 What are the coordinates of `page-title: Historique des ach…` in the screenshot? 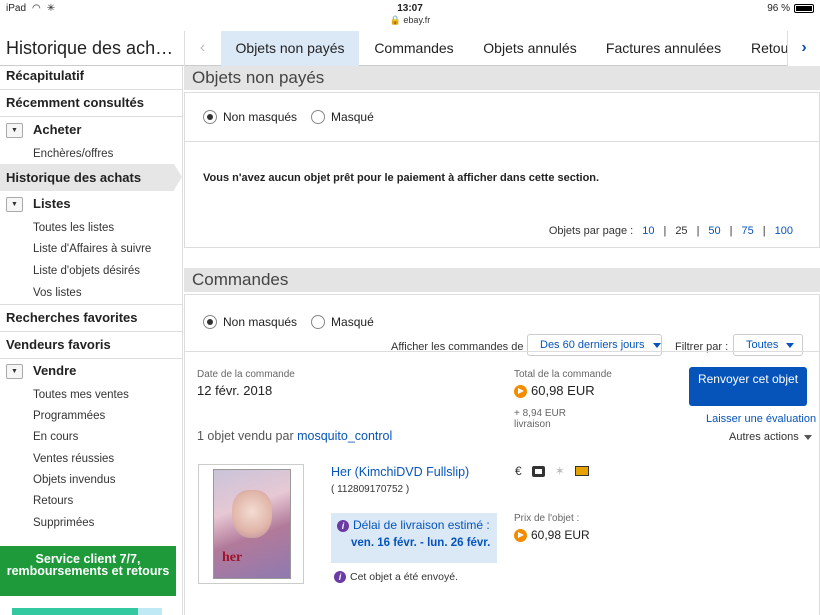 It's located at (90, 48).